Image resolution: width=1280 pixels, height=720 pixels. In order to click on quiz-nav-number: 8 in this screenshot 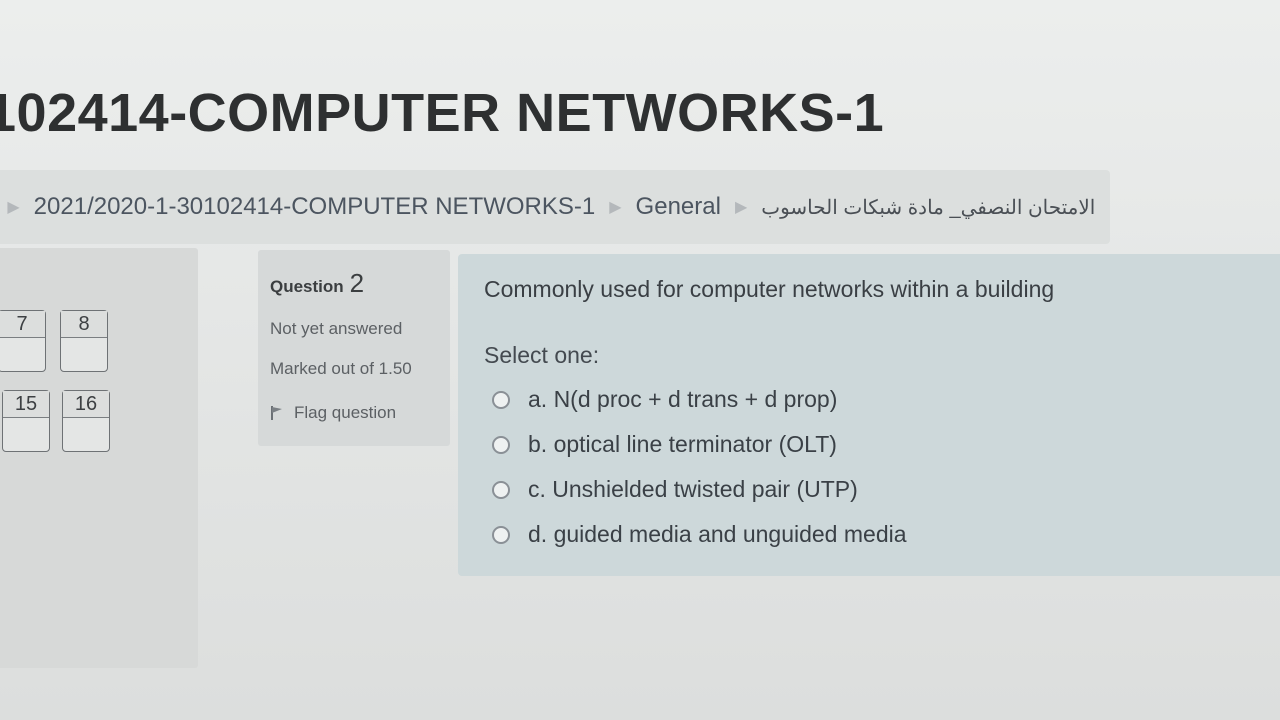, I will do `click(84, 324)`.